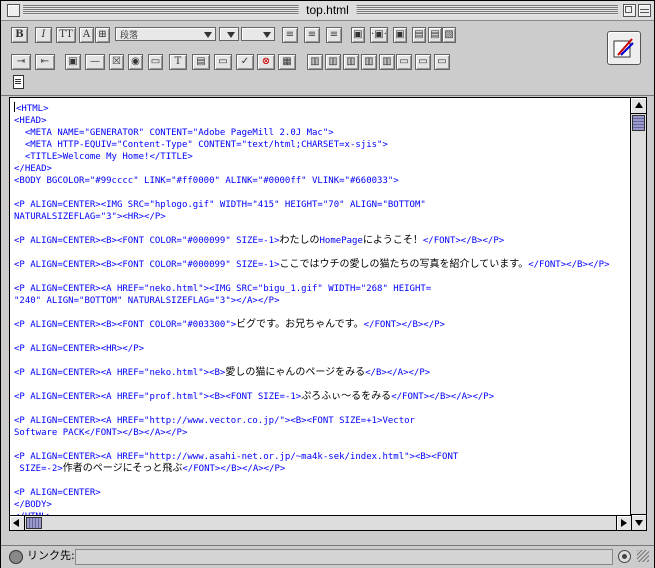 This screenshot has height=568, width=655. Describe the element at coordinates (644, 10) in the screenshot. I see `collapse-box-icon` at that location.